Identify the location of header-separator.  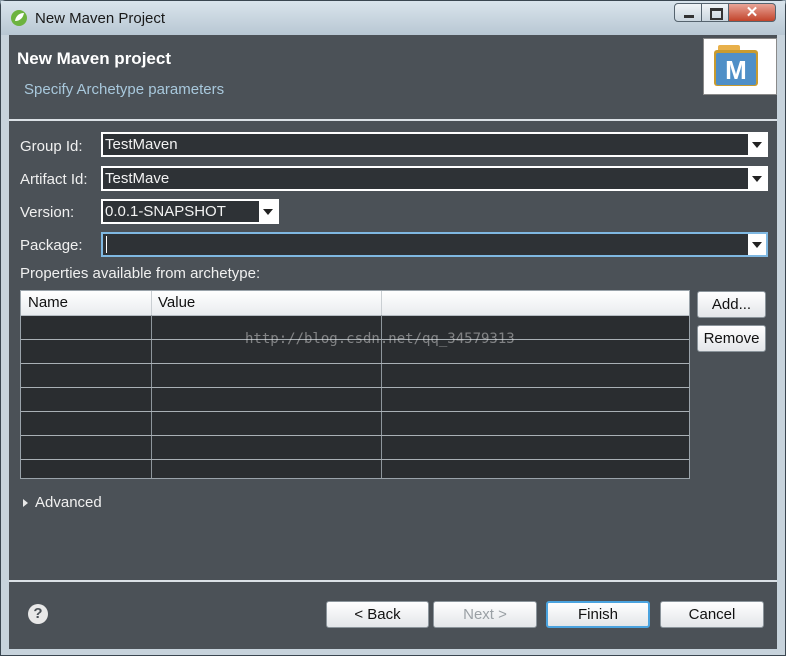
(393, 120).